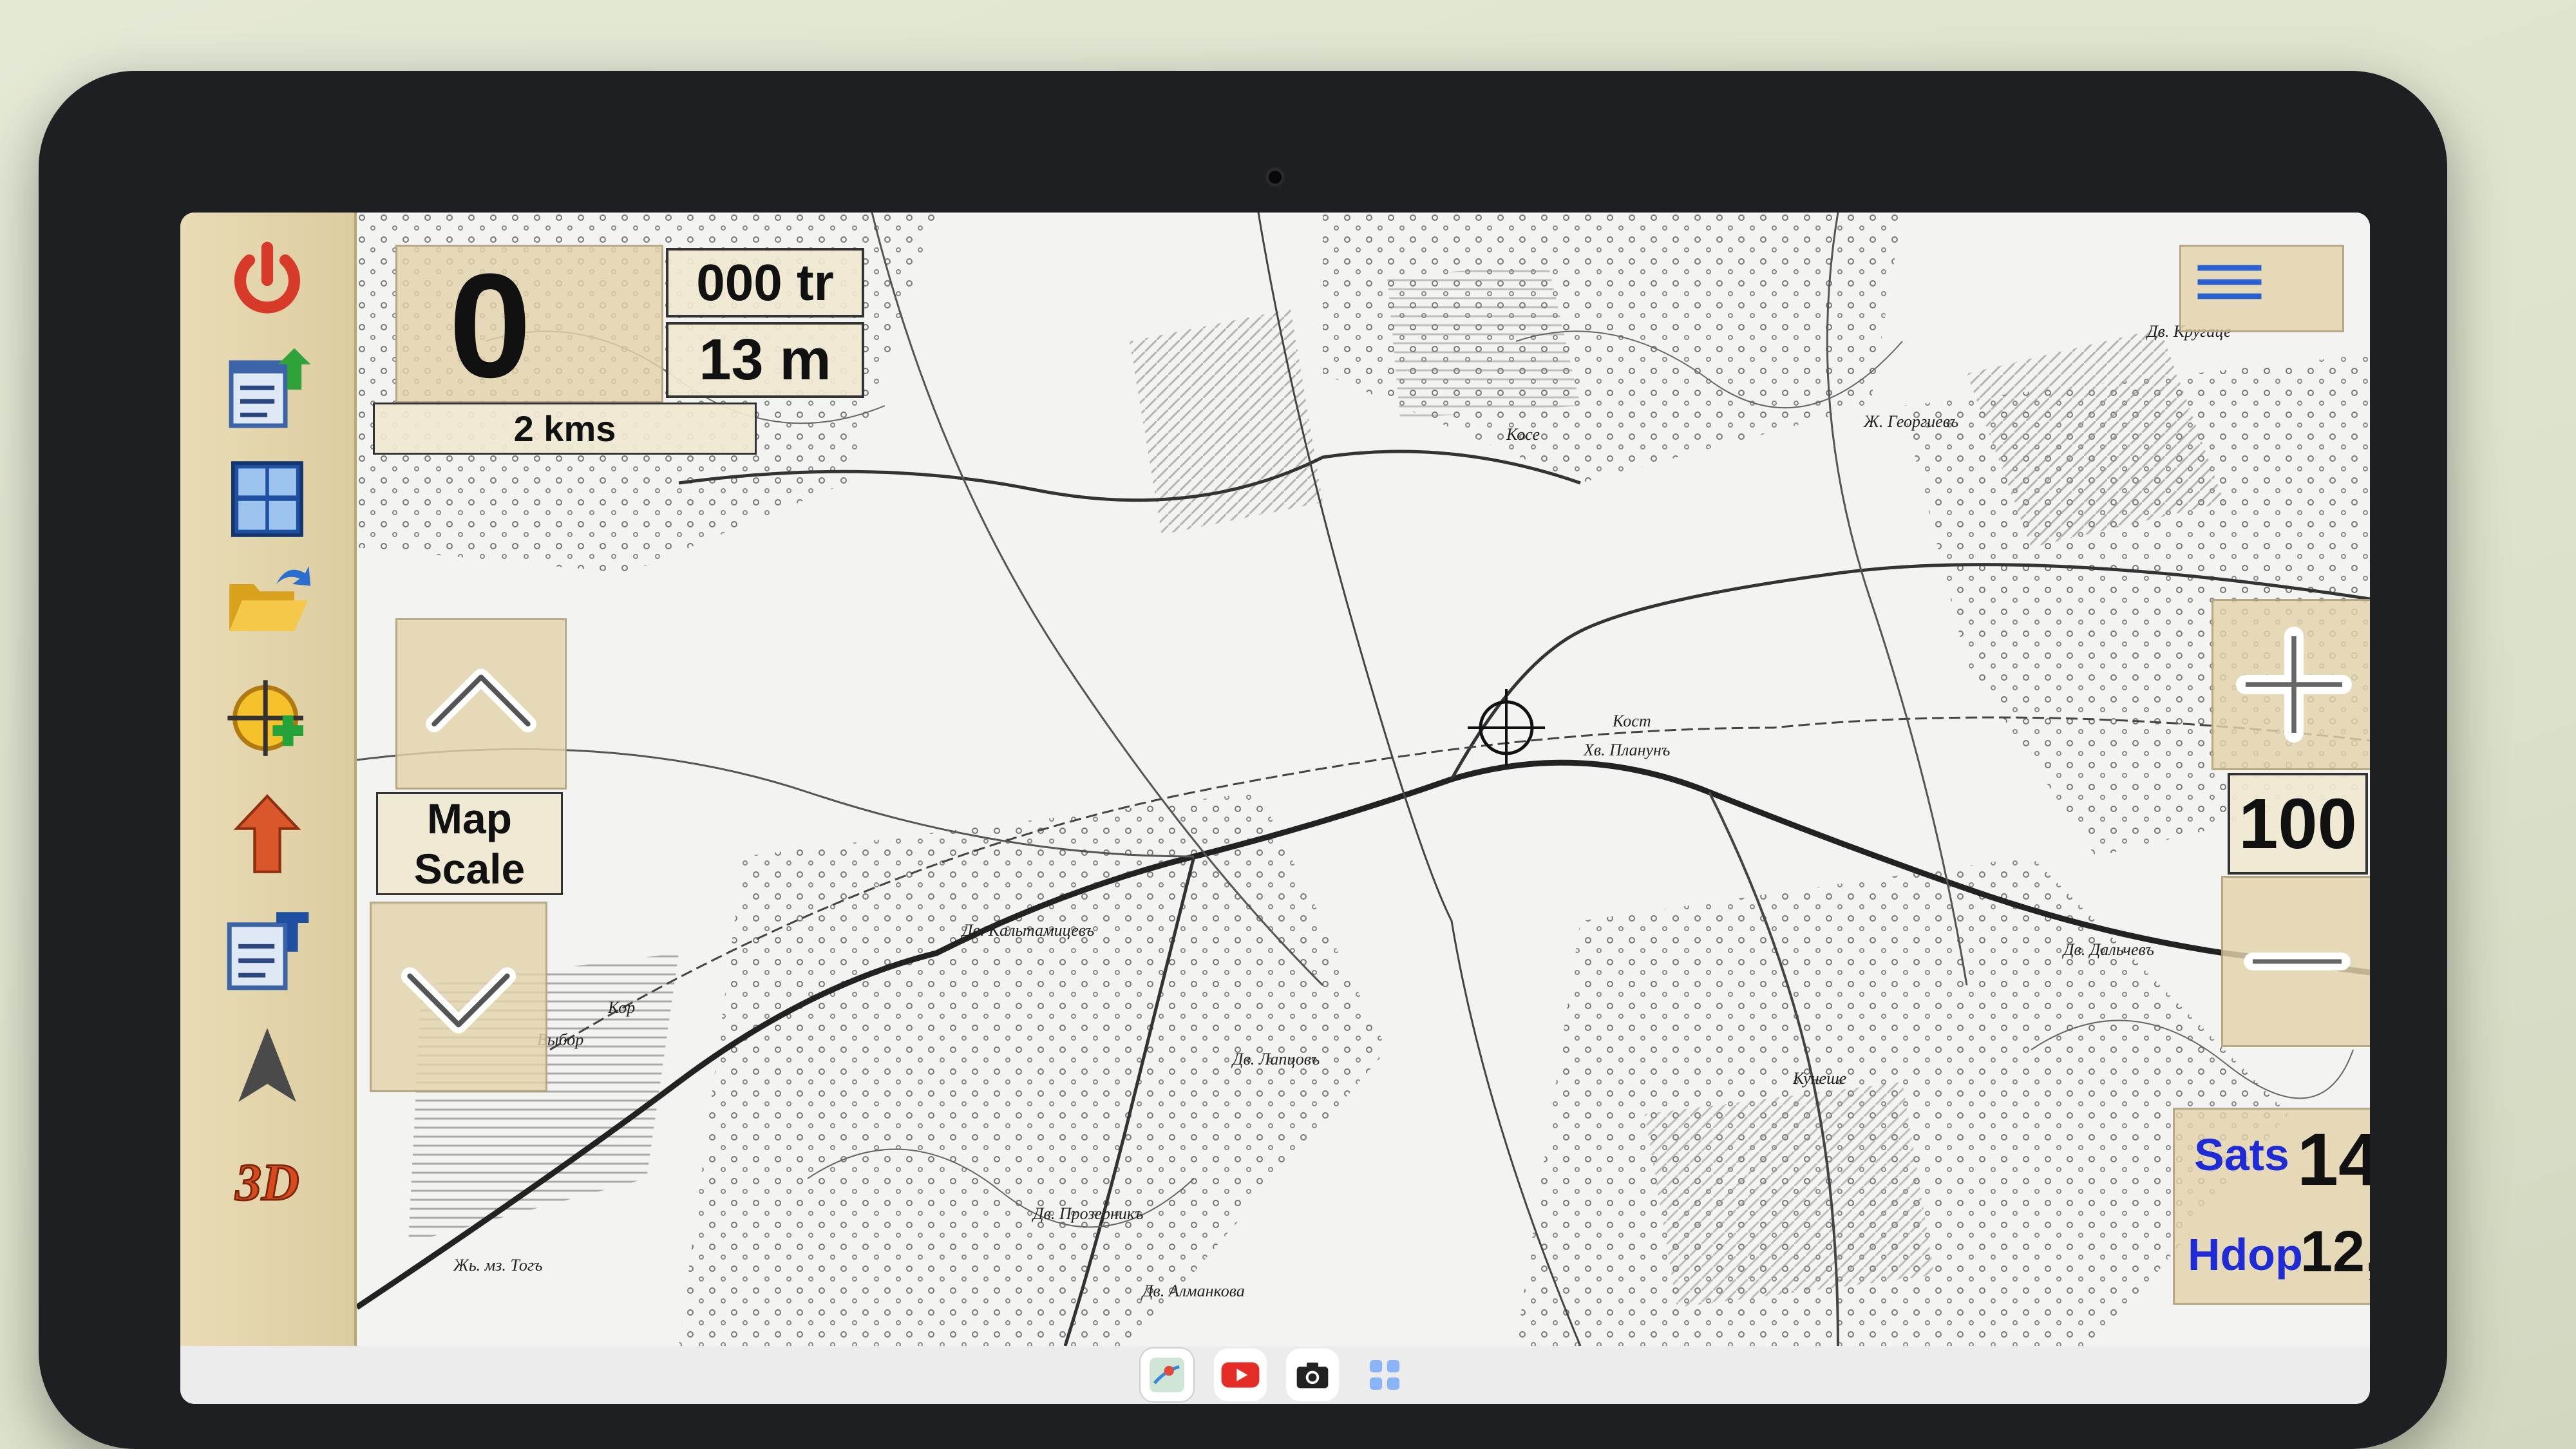  Describe the element at coordinates (1089, 1213) in the screenshot. I see `place-label: Дв. Прозерникъ` at that location.